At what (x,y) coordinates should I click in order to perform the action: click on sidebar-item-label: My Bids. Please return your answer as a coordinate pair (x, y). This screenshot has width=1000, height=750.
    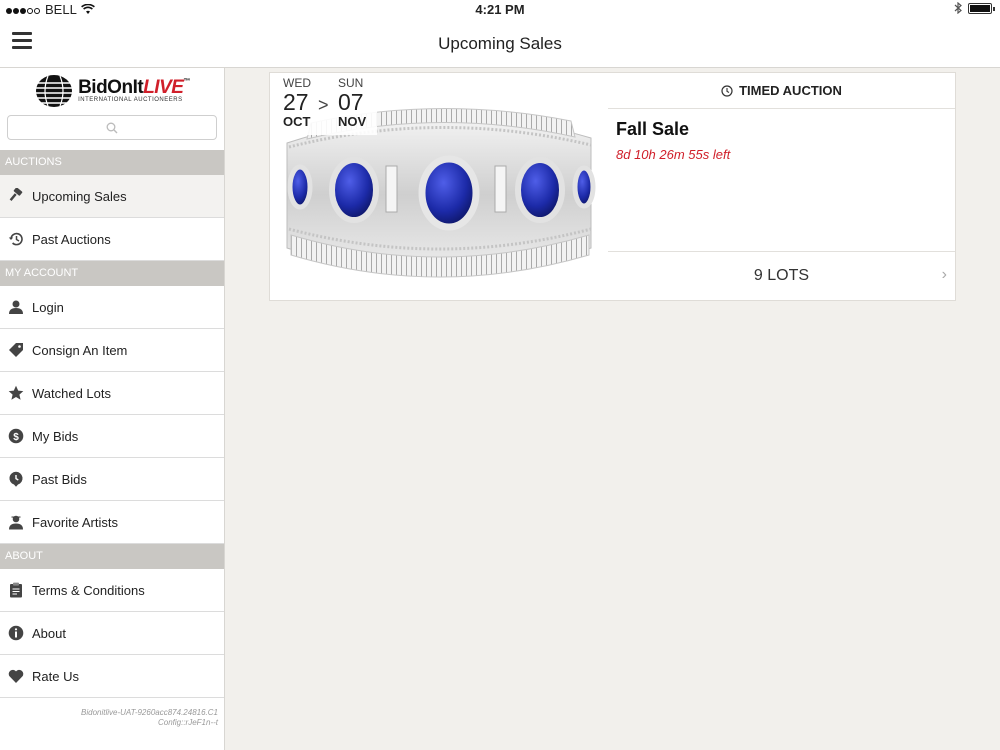
    Looking at the image, I should click on (55, 436).